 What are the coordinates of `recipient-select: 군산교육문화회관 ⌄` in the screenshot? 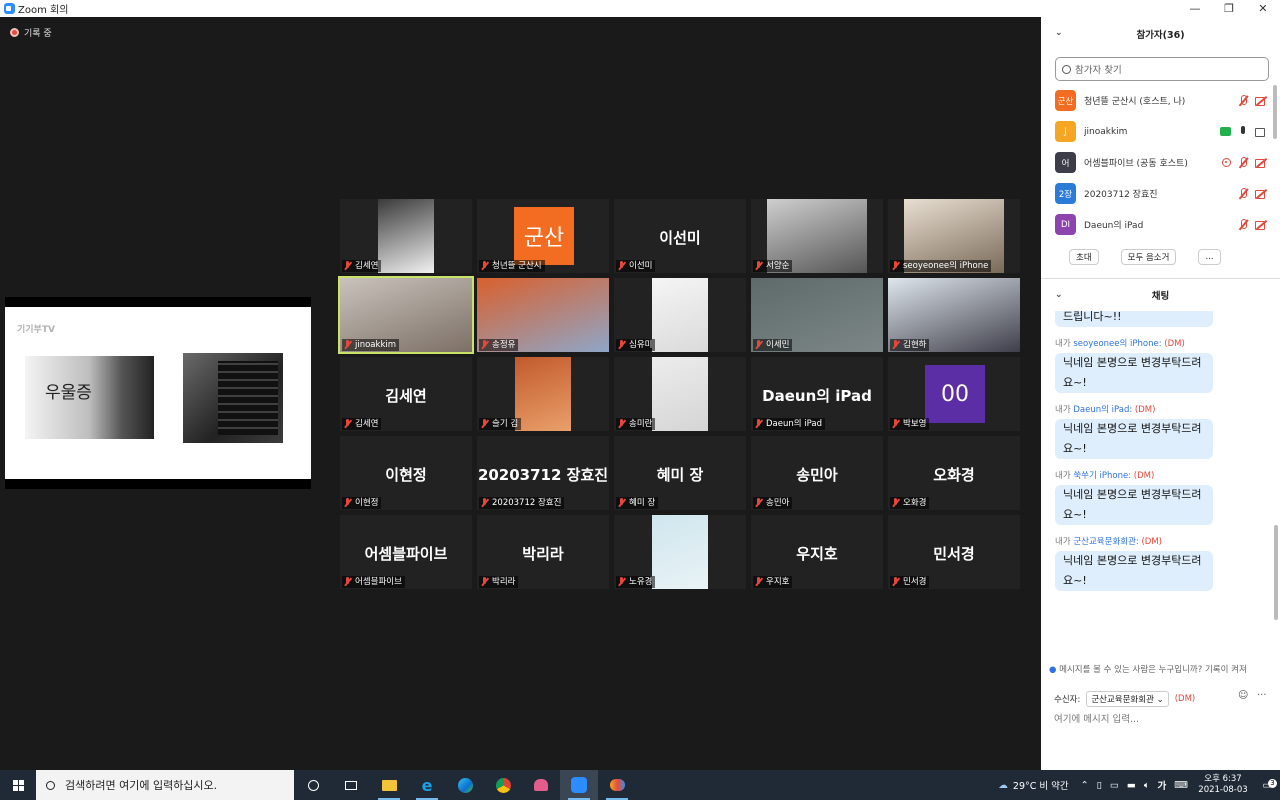 It's located at (1127, 699).